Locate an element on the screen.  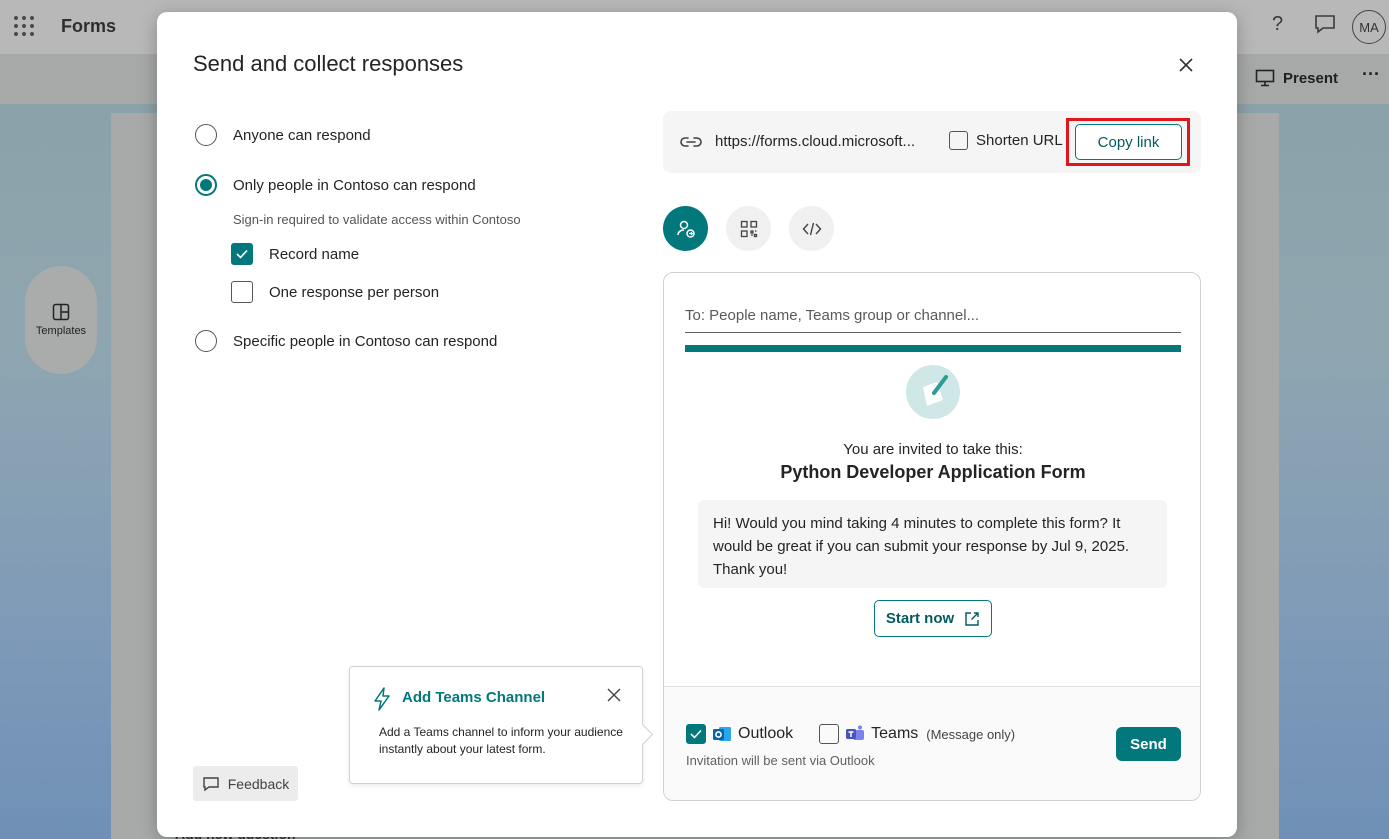
teams-checkbox is located at coordinates (829, 734).